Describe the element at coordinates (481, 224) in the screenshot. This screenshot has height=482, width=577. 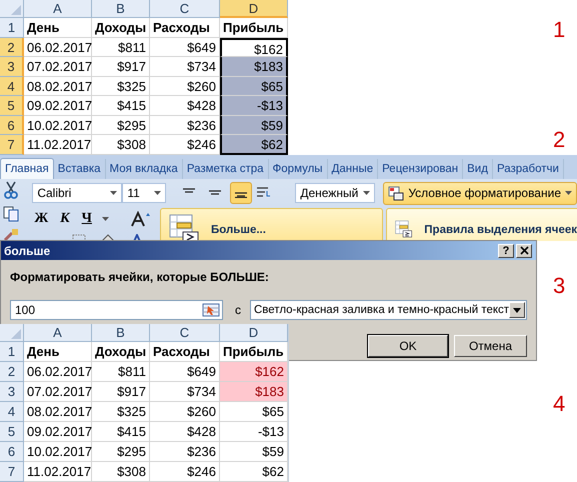
I see `menu-item: Правила выделения ячеек` at that location.